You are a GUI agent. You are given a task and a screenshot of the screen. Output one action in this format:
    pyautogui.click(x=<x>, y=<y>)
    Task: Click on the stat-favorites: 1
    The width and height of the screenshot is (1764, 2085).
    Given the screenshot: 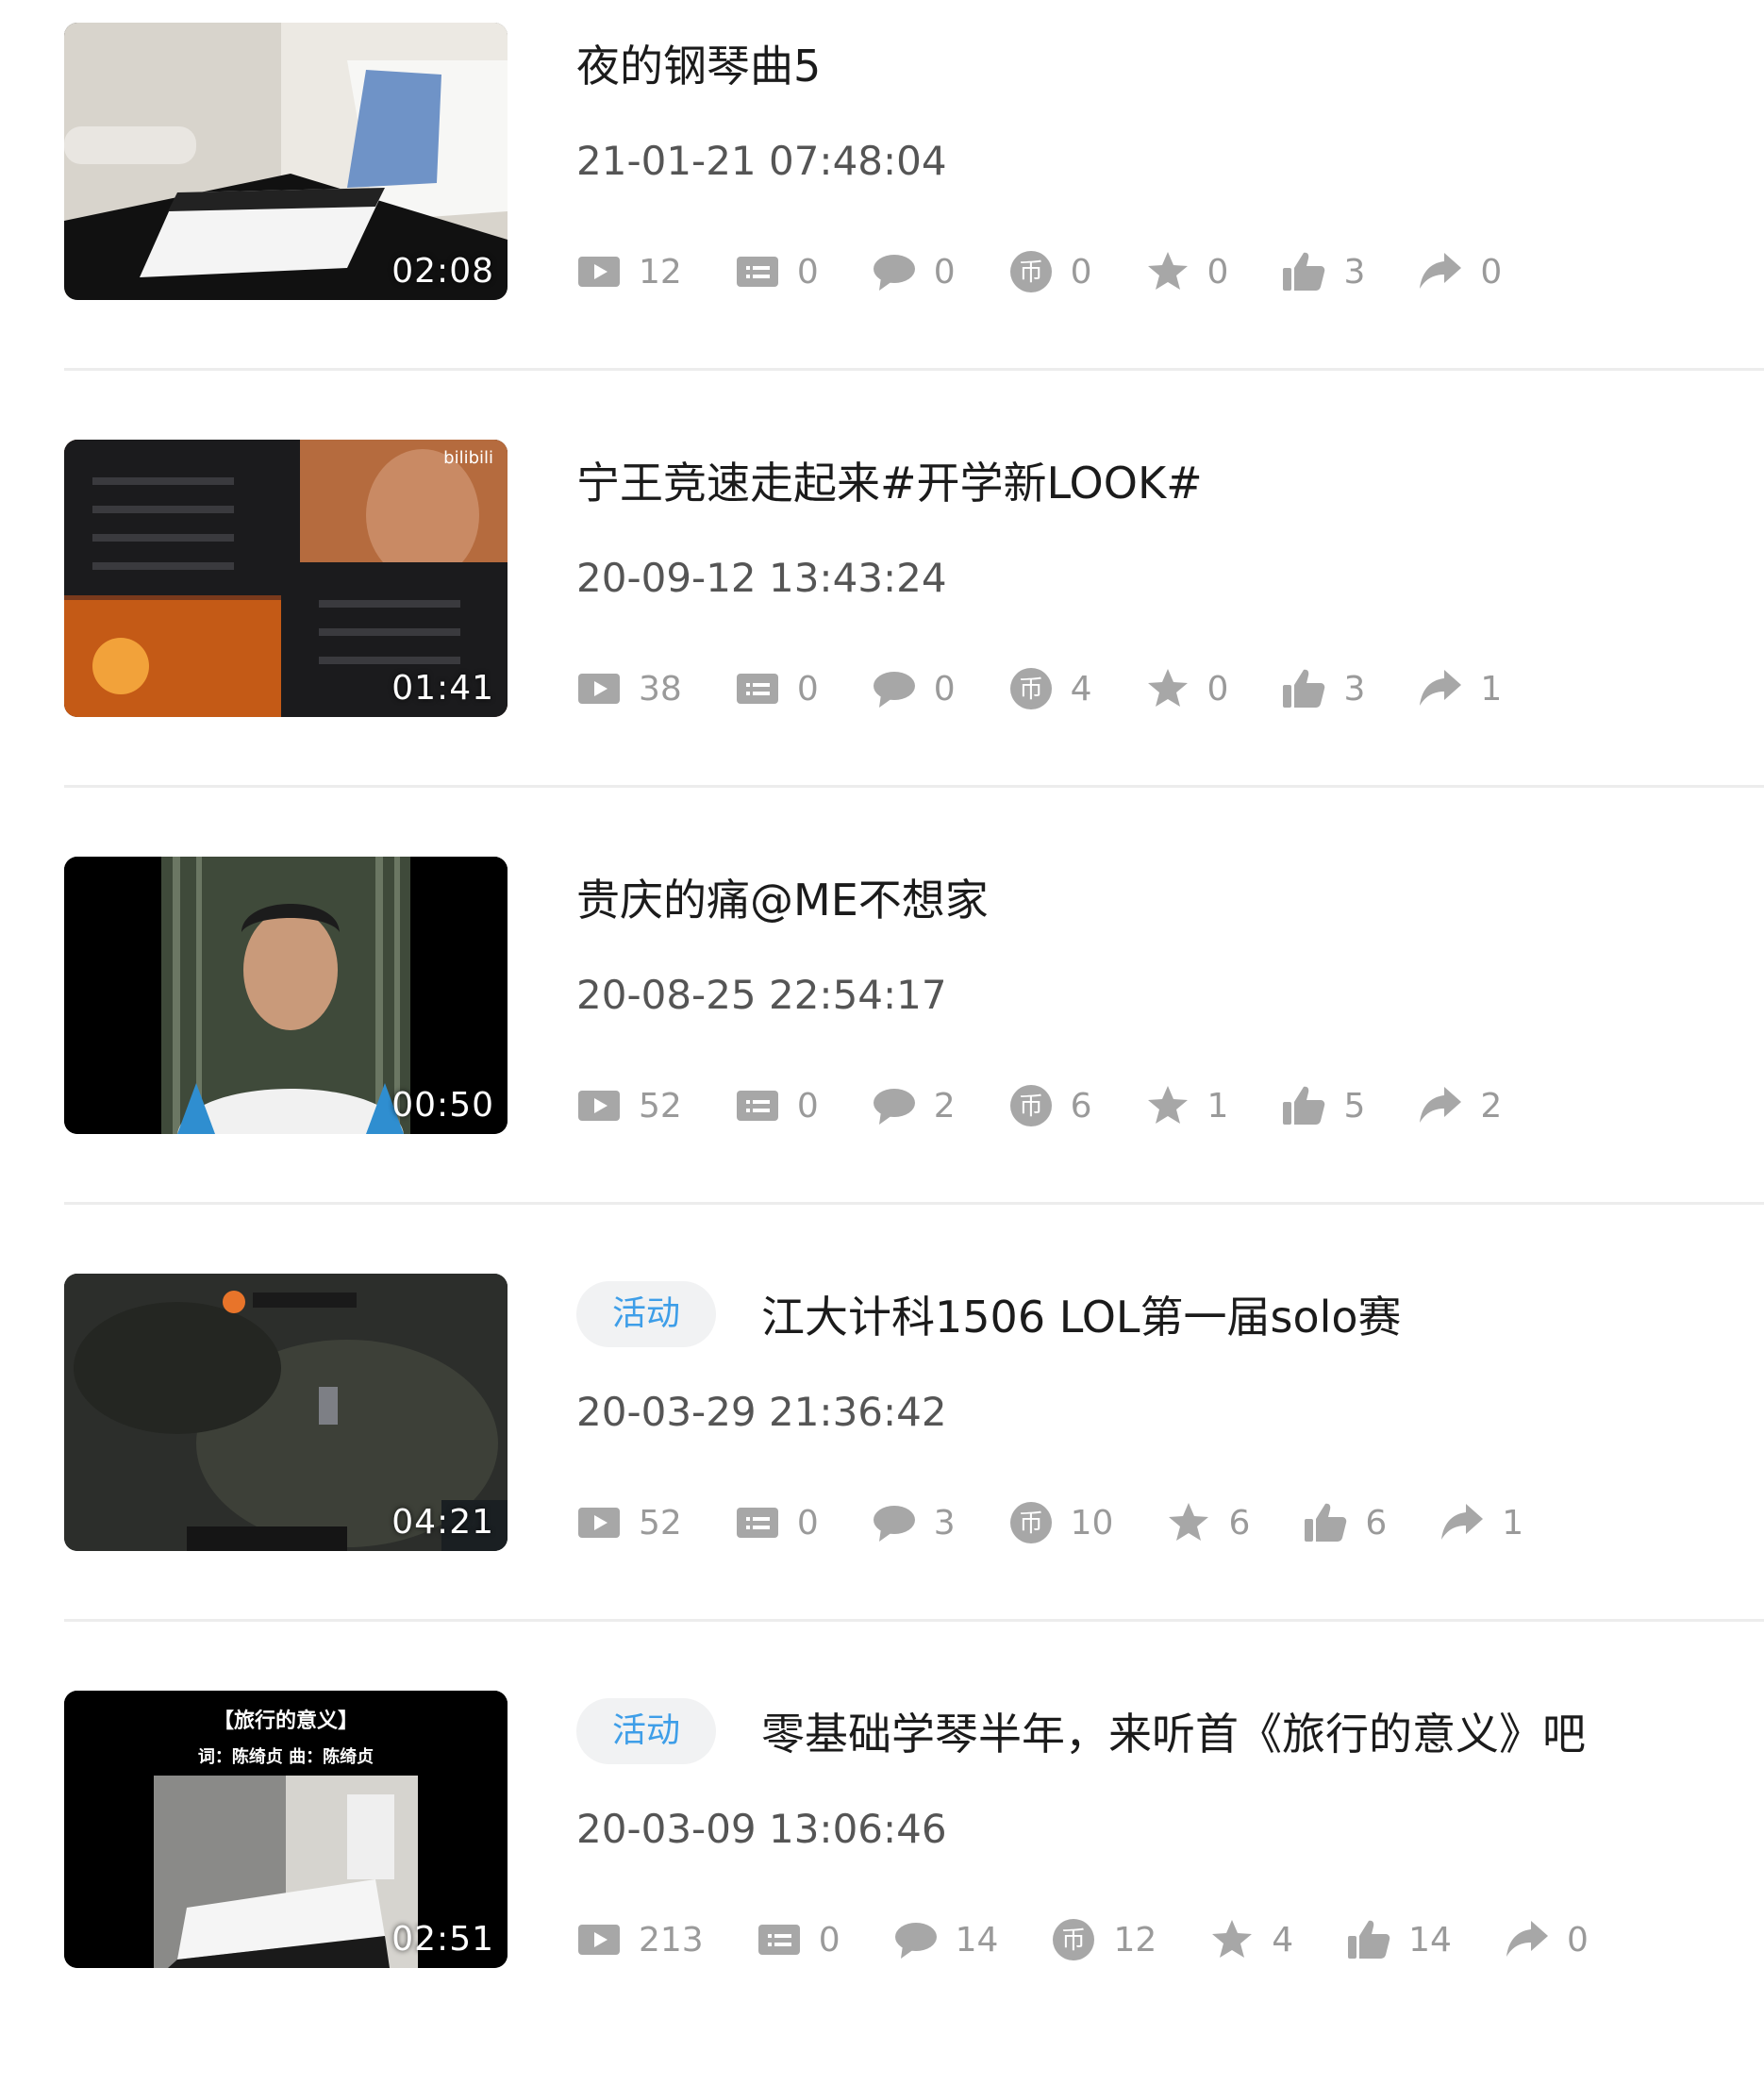 What is the action you would take?
    pyautogui.click(x=1187, y=1105)
    